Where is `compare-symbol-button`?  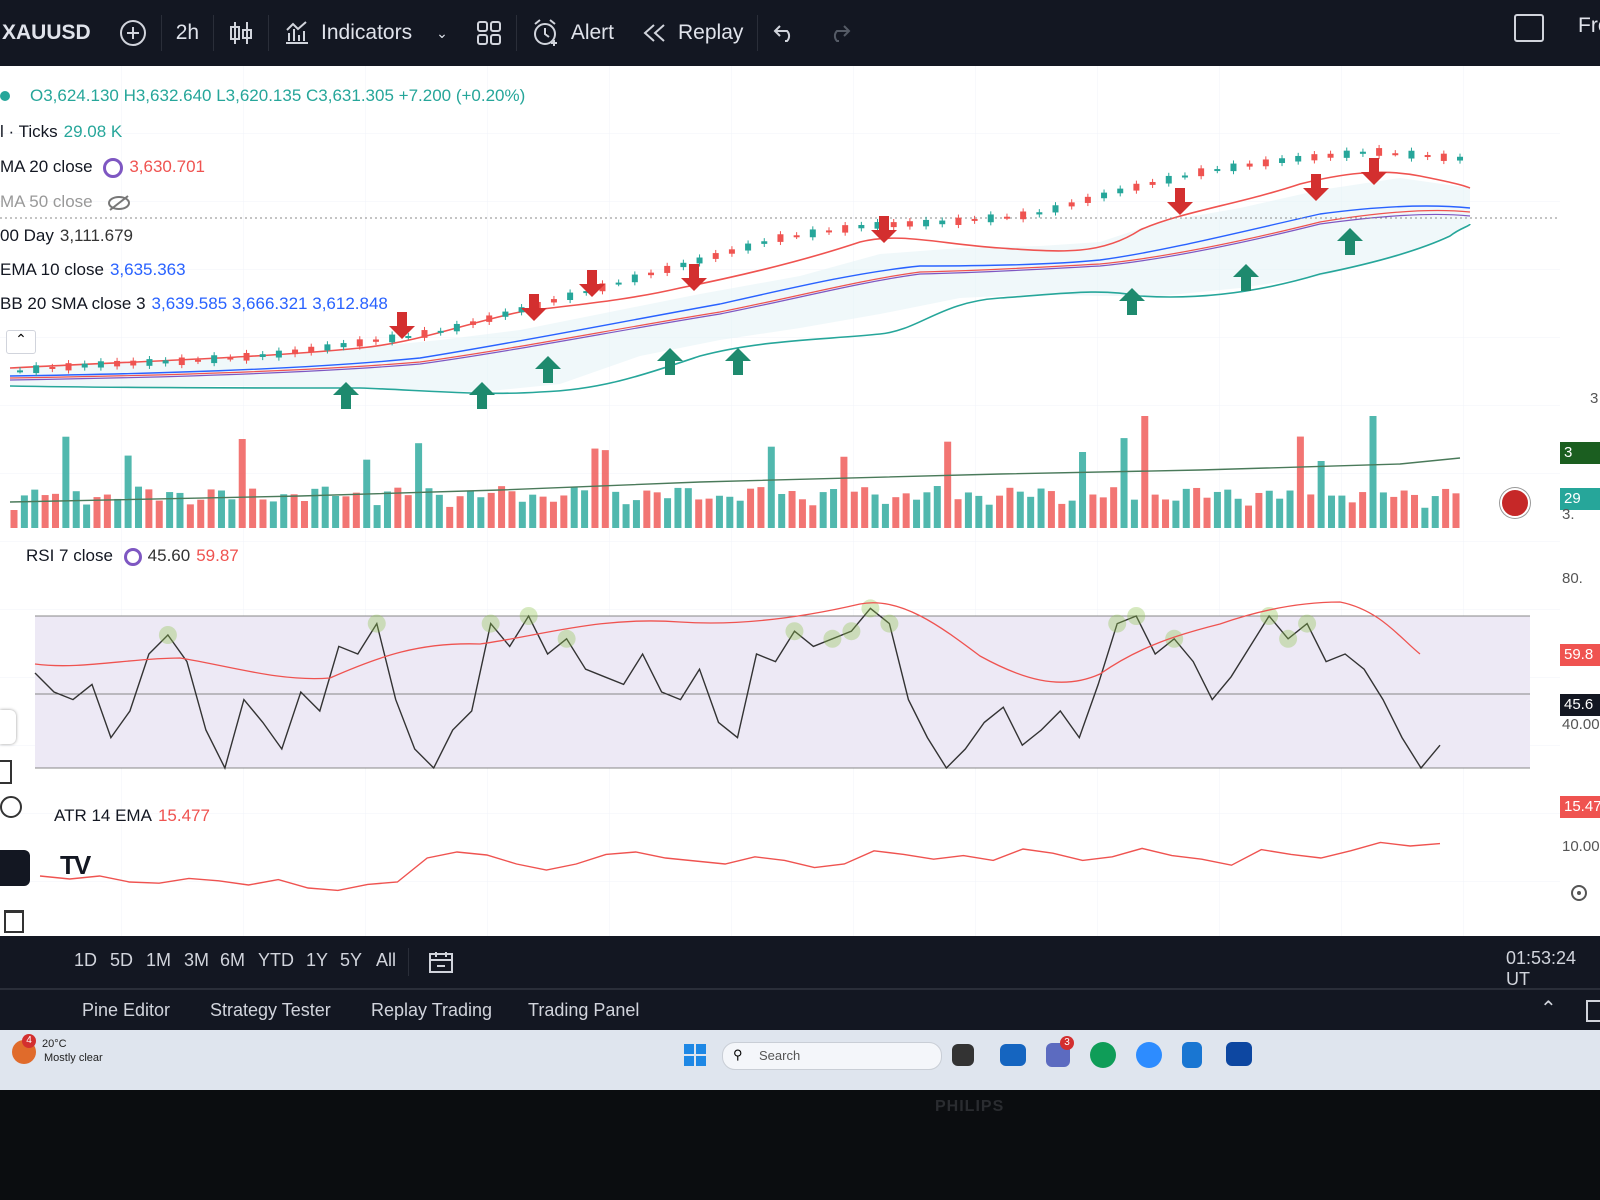
compare-symbol-button is located at coordinates (133, 33).